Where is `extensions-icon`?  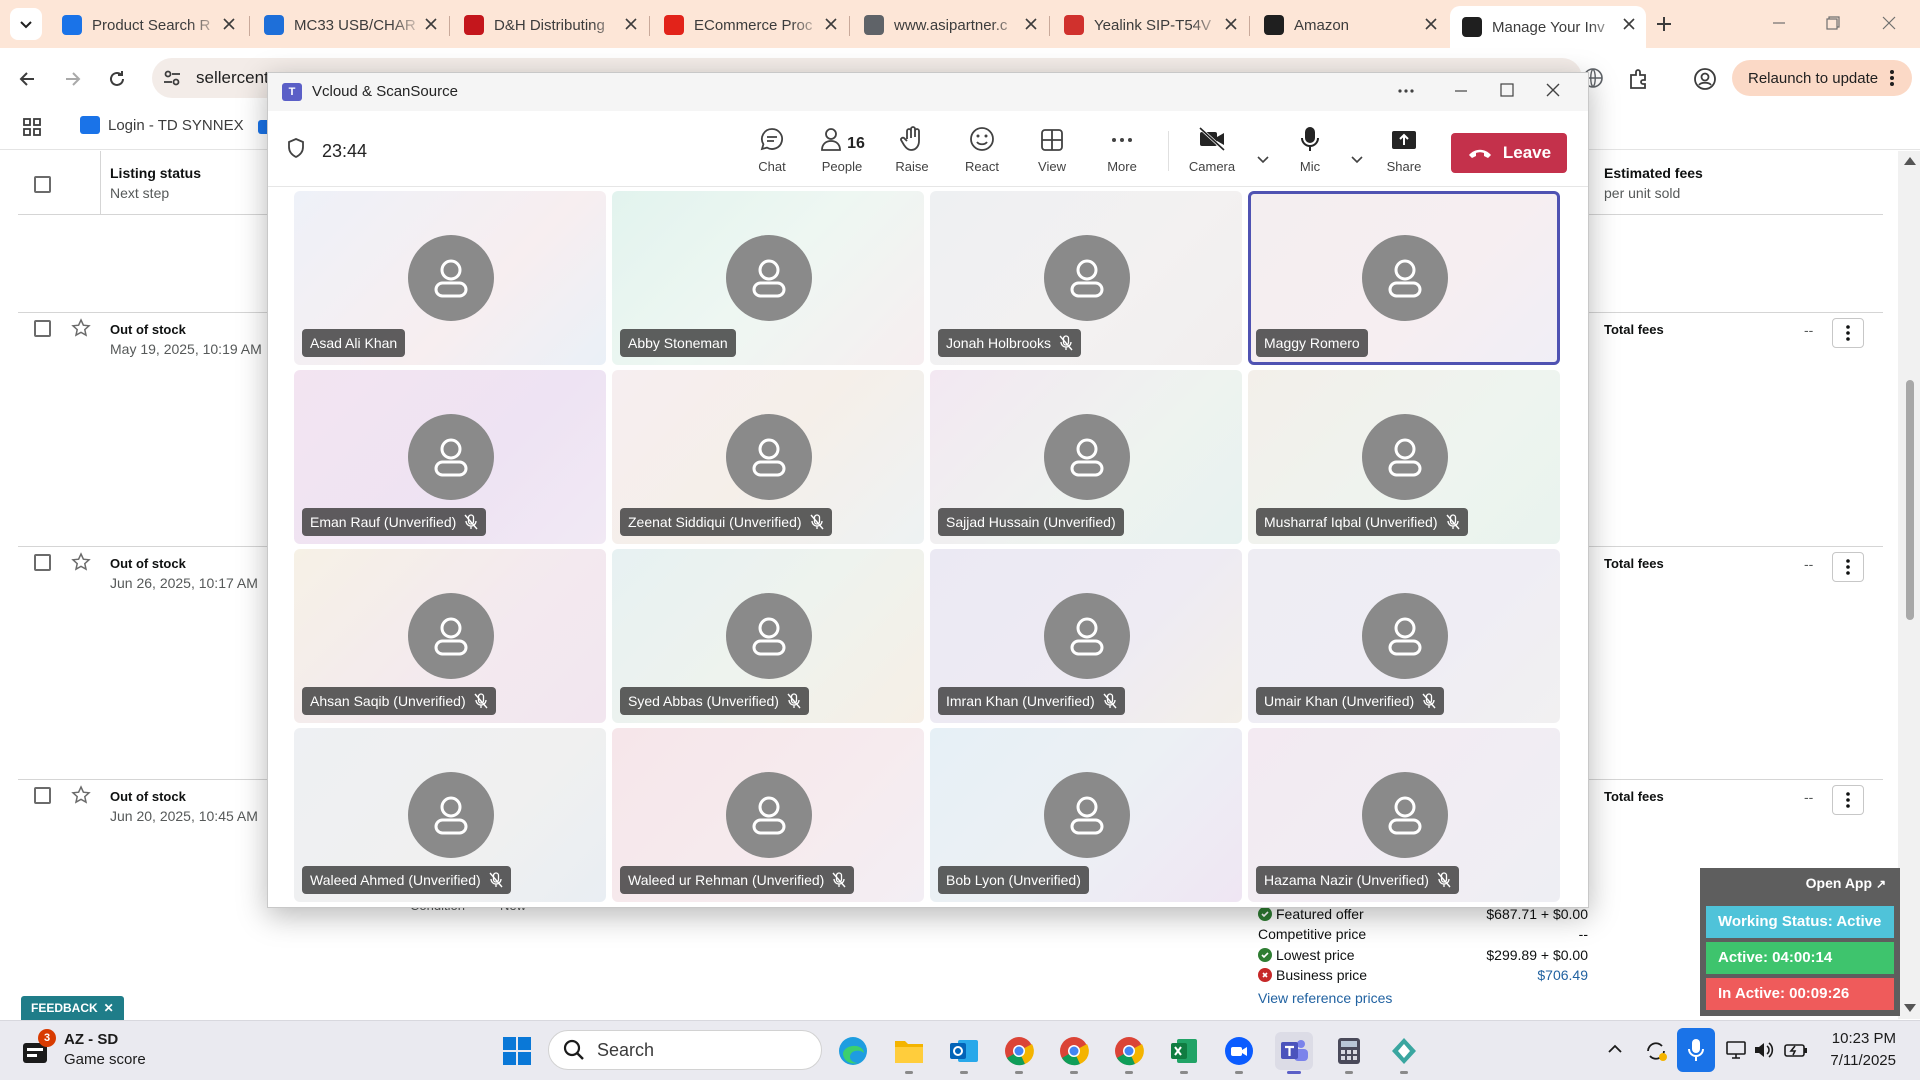 extensions-icon is located at coordinates (1639, 79).